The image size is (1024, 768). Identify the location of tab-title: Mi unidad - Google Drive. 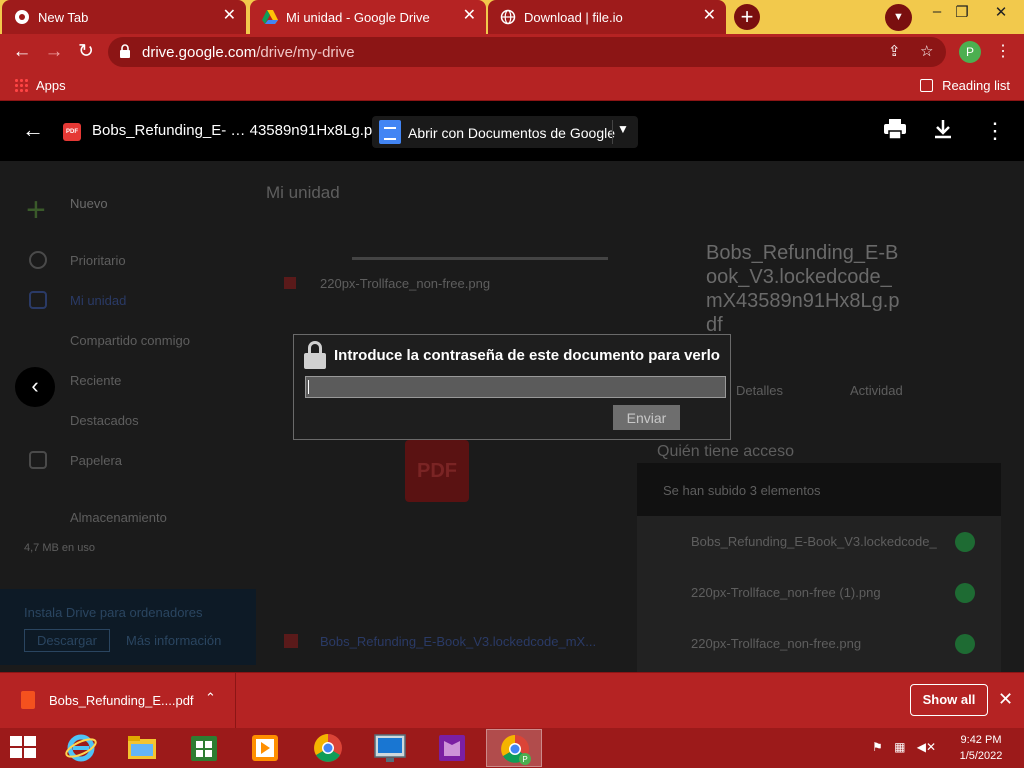
(358, 17).